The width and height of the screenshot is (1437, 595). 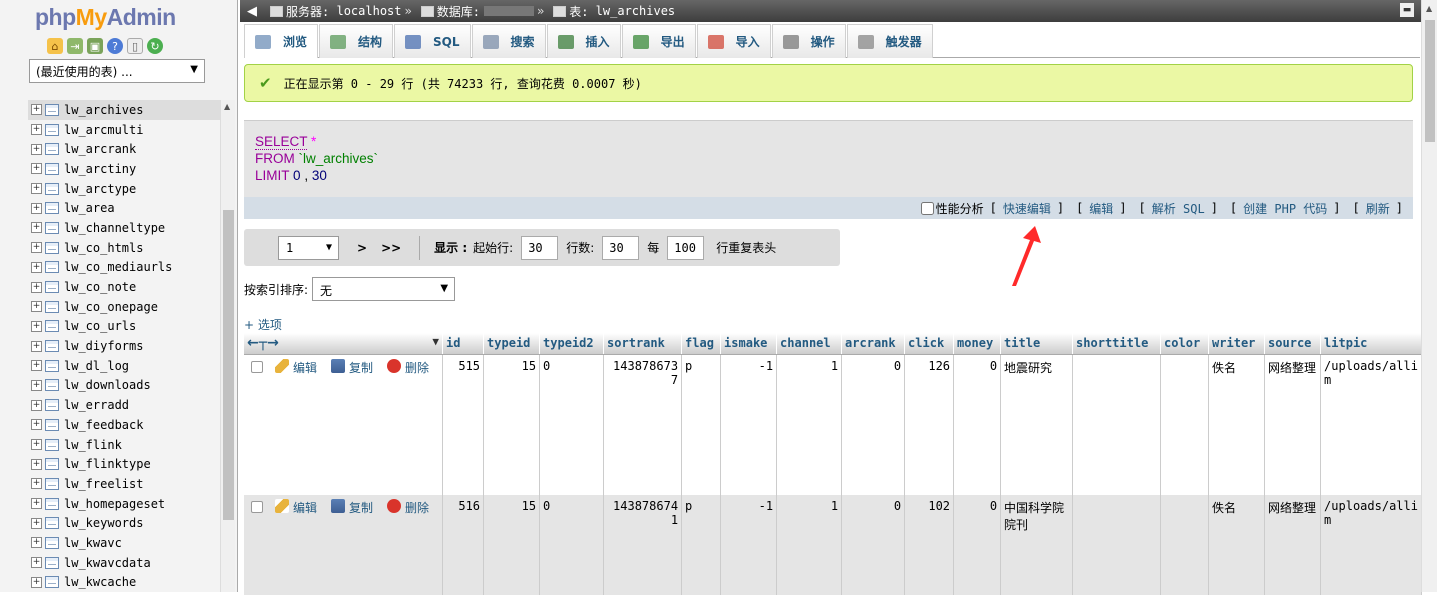 I want to click on reload-icon: ↻, so click(x=155, y=46).